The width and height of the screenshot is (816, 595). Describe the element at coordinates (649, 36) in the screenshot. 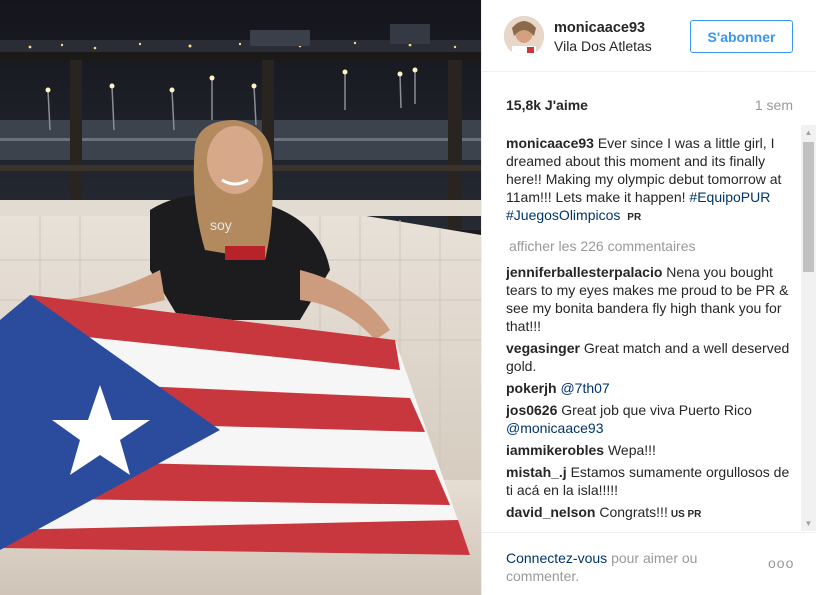

I see `post-header: monicaace93 Vila Dos Atletas S'abonner` at that location.